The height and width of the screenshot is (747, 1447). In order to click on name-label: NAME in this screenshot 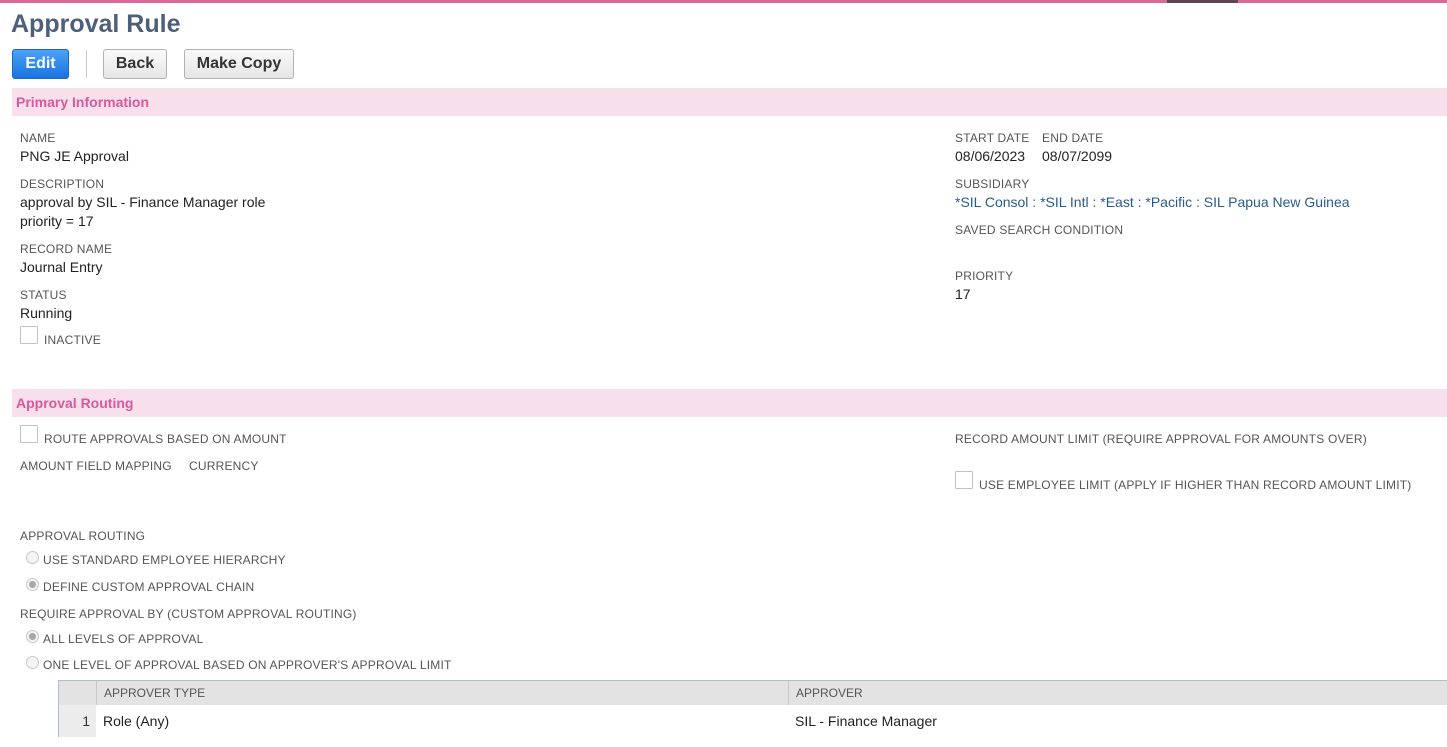, I will do `click(38, 138)`.